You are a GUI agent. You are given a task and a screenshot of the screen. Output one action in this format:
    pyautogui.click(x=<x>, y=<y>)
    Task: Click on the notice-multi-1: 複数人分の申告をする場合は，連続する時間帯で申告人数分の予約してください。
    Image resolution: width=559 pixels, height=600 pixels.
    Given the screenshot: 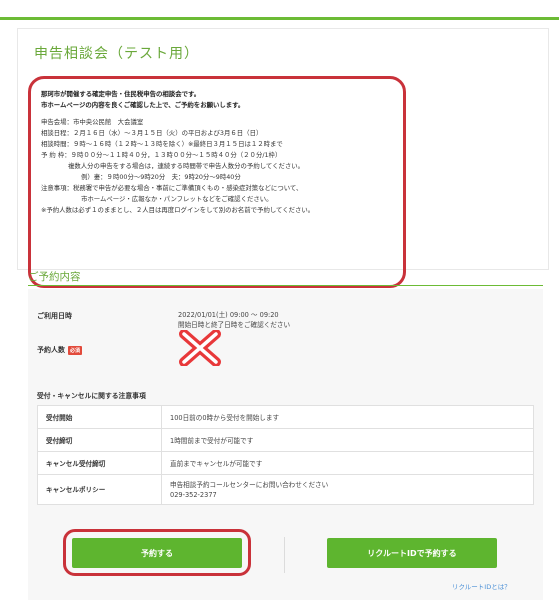 What is the action you would take?
    pyautogui.click(x=186, y=166)
    